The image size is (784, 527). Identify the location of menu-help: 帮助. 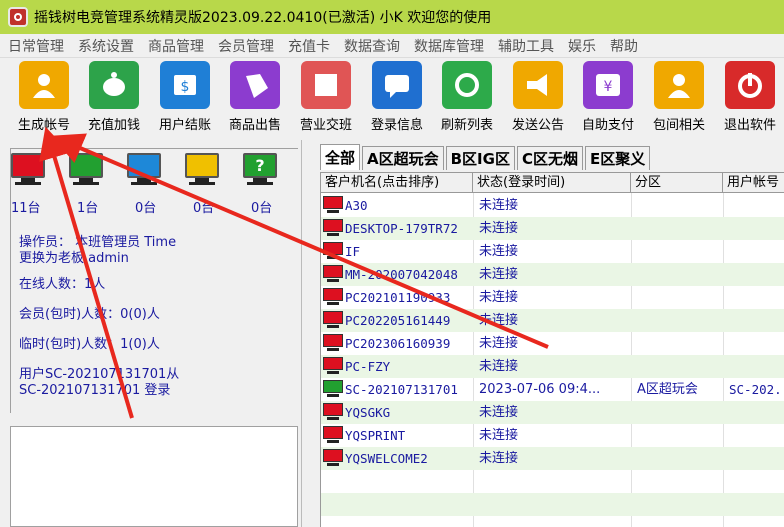
(624, 46).